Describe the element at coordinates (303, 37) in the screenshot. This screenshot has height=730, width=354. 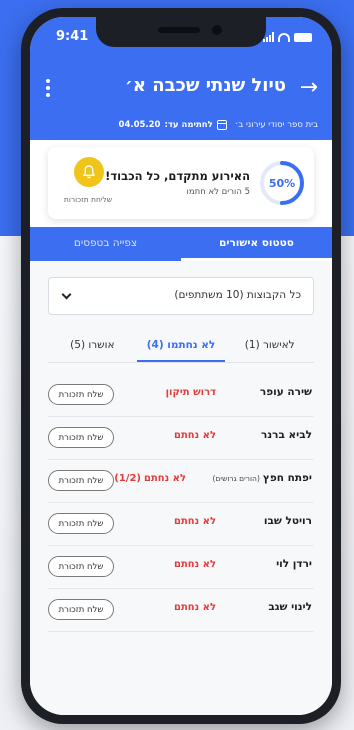
I see `battery-icon` at that location.